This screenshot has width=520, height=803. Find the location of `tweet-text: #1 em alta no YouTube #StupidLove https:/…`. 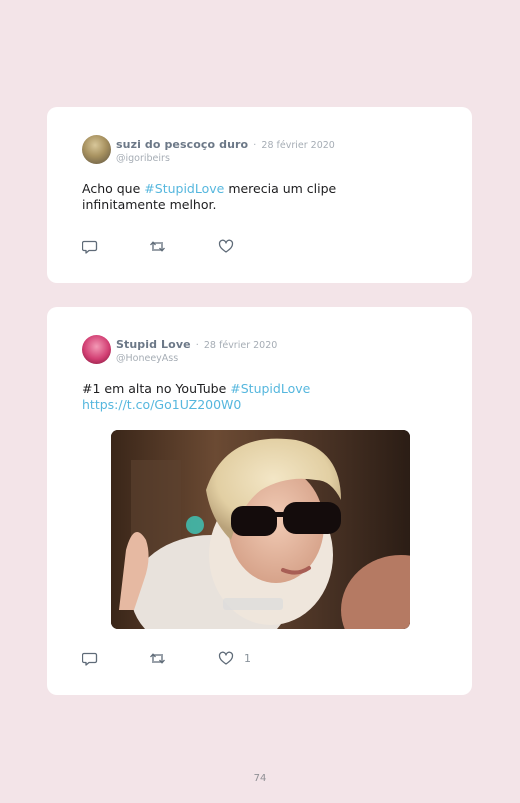

tweet-text: #1 em alta no YouTube #StupidLove https:/… is located at coordinates (252, 397).